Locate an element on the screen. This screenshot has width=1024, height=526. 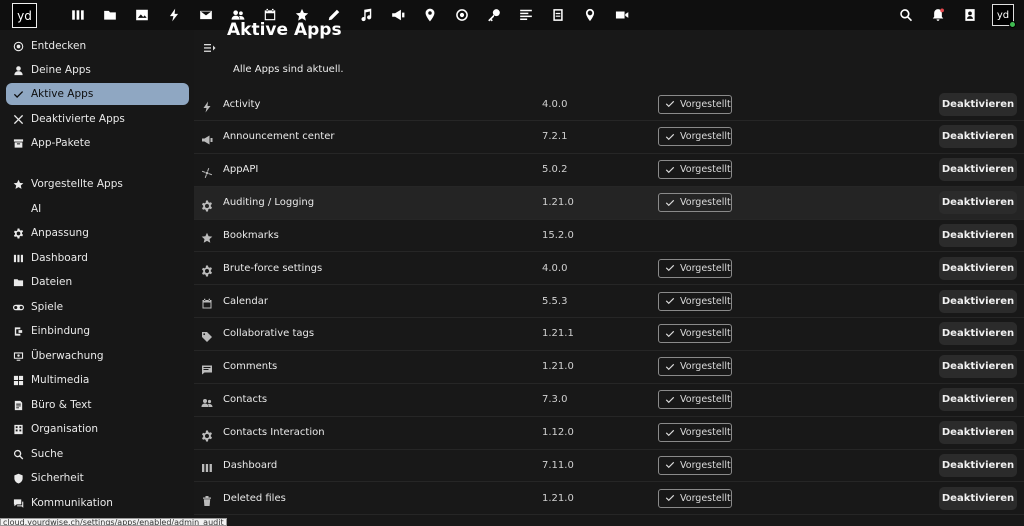
app-name: Dashboard is located at coordinates (250, 465).